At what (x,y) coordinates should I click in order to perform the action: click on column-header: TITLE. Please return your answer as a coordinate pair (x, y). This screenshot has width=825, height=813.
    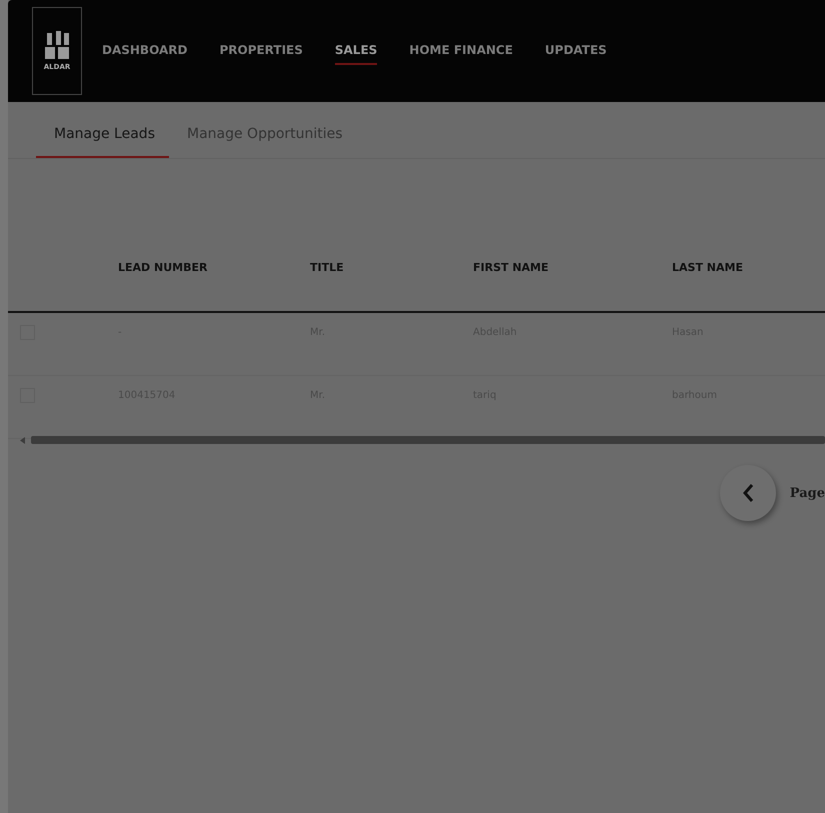
    Looking at the image, I should click on (391, 267).